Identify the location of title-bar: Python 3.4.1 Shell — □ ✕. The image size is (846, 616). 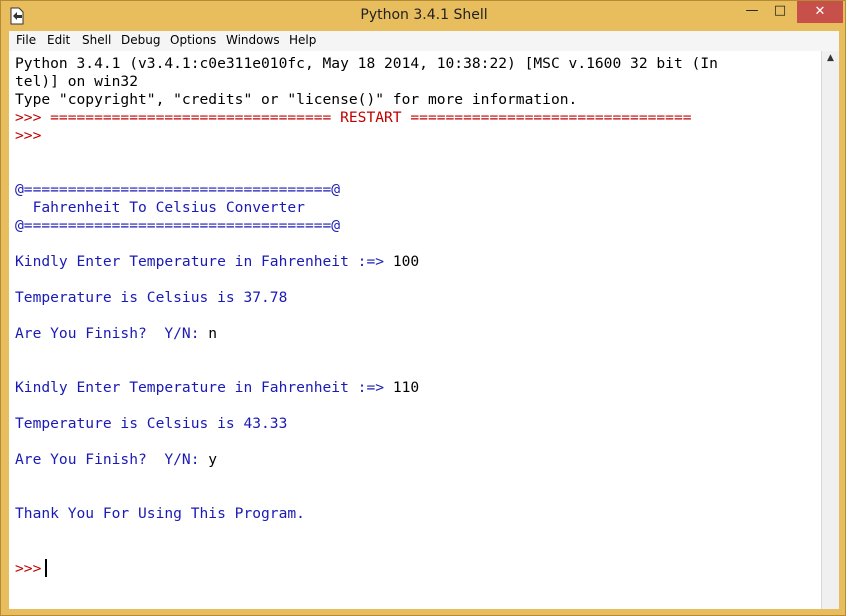
(423, 16).